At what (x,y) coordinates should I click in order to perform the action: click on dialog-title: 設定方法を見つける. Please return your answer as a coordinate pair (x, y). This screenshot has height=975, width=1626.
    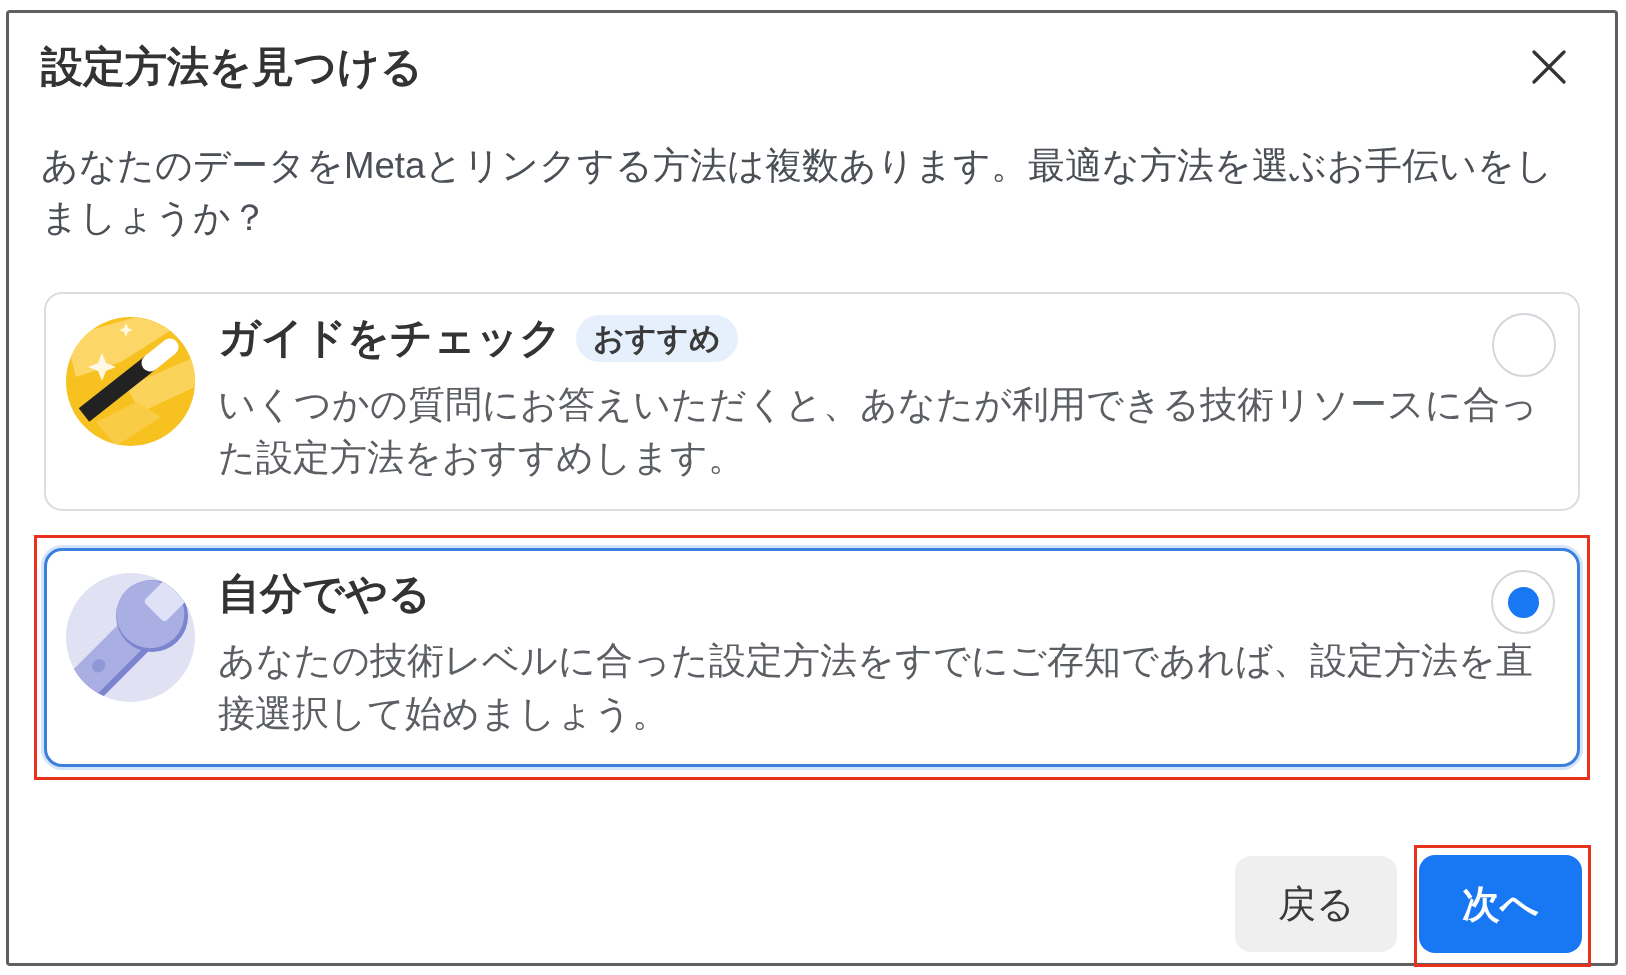
    Looking at the image, I should click on (232, 67).